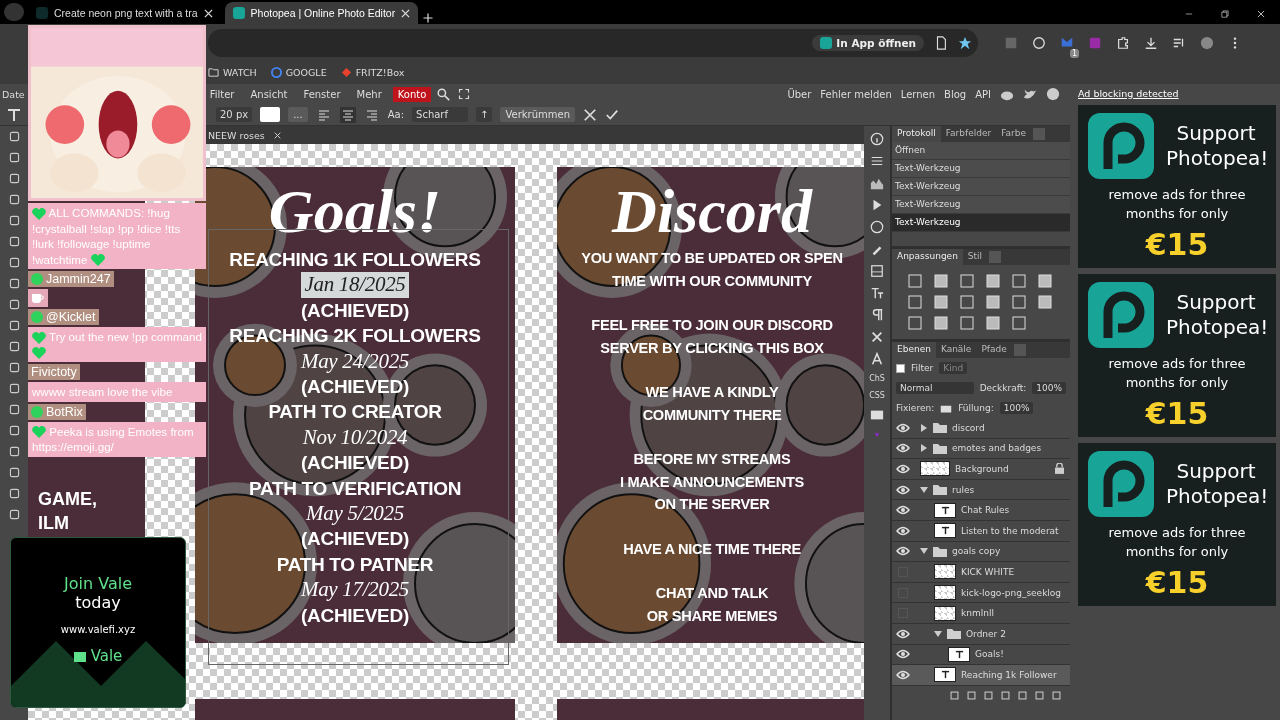 This screenshot has width=1280, height=720. What do you see at coordinates (464, 94) in the screenshot?
I see `fullscreen-icon` at bounding box center [464, 94].